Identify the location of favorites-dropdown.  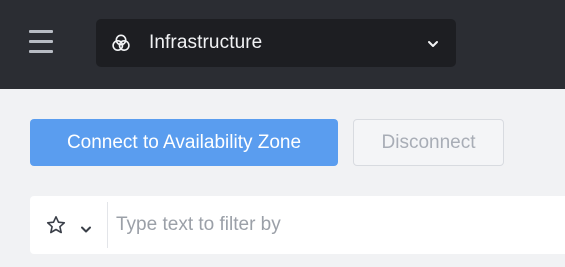
(68, 225).